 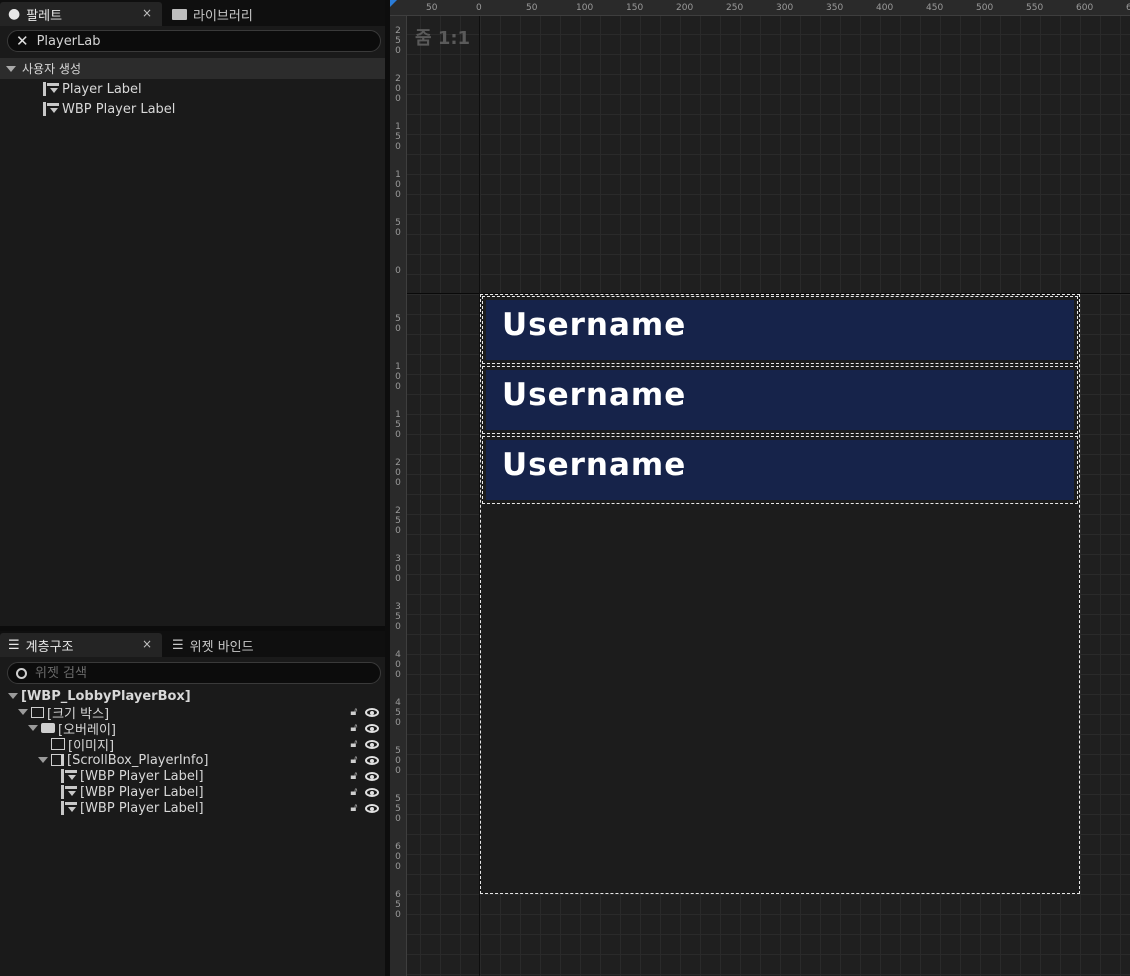 I want to click on palette-item-label: Player Label, so click(x=102, y=89).